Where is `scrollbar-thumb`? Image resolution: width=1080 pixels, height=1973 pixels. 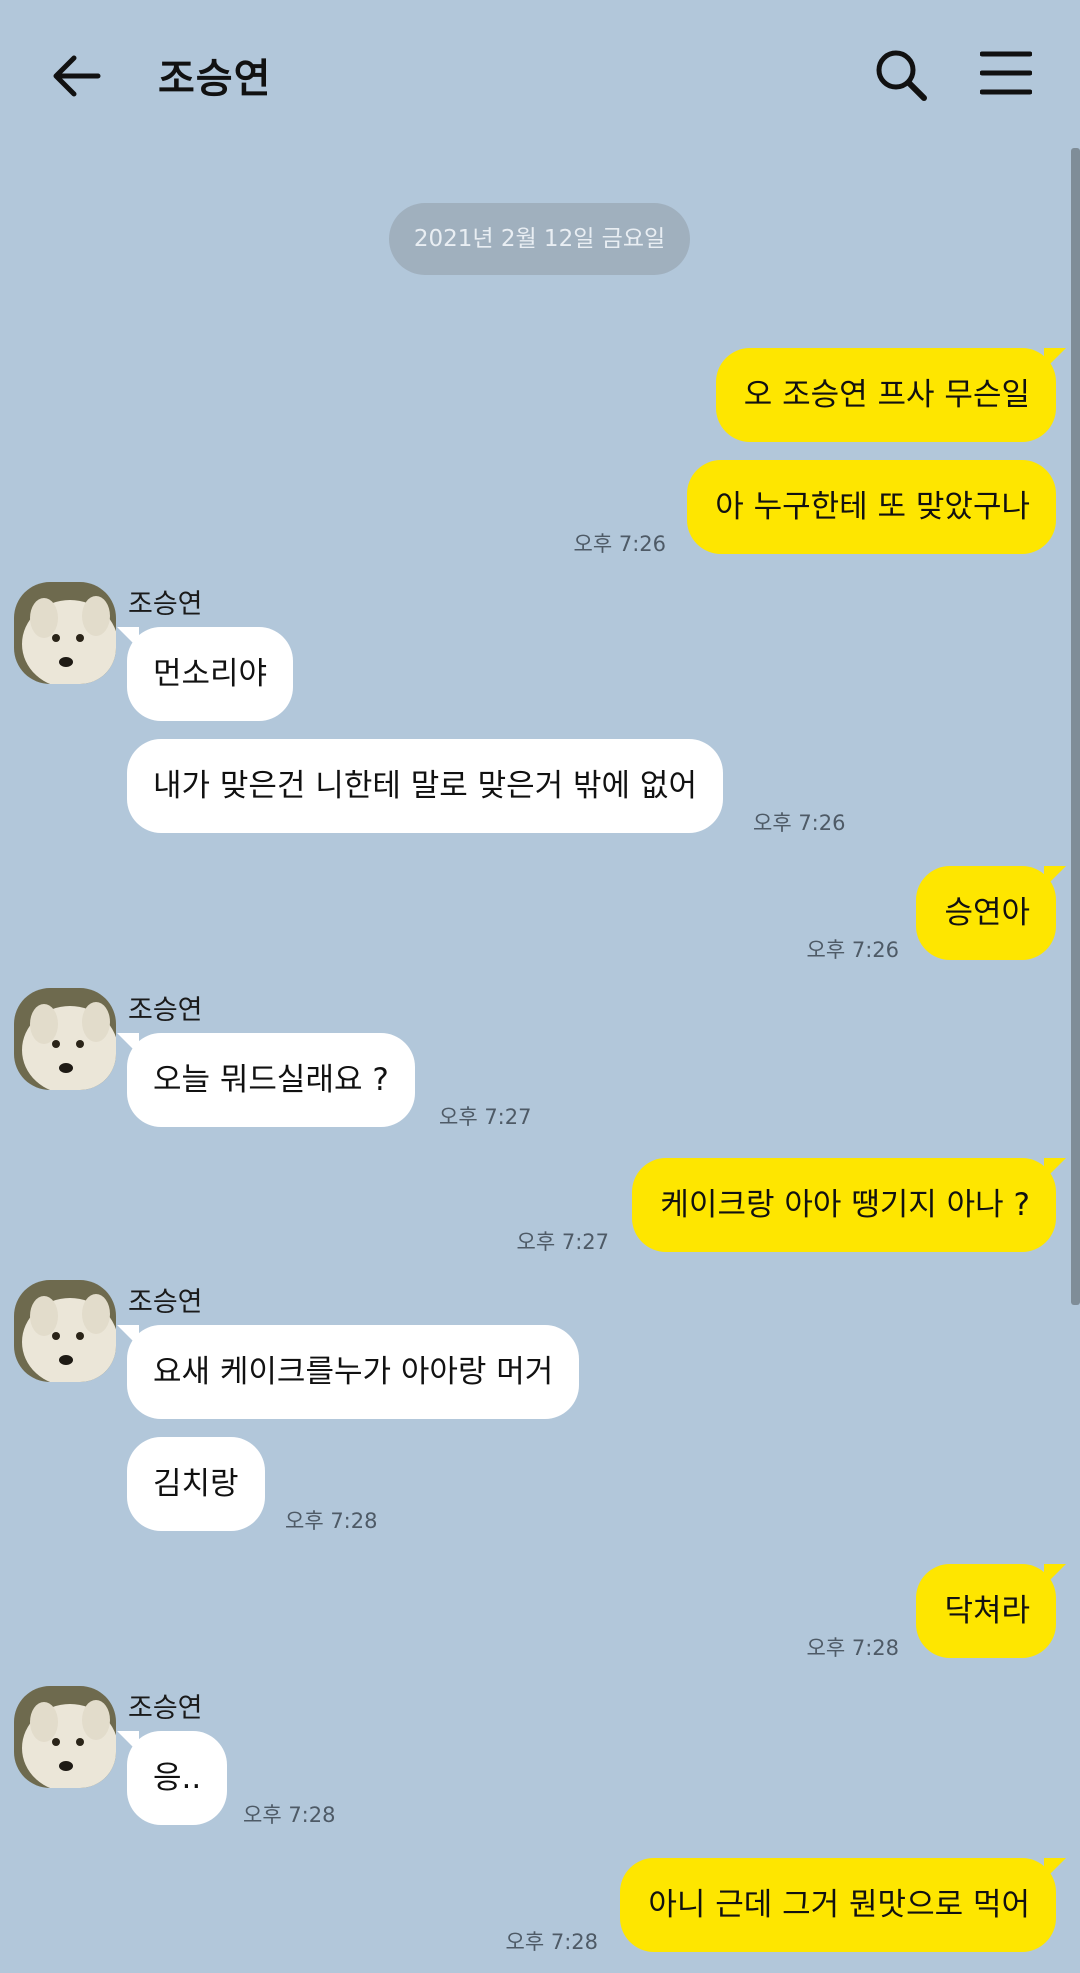 scrollbar-thumb is located at coordinates (1075, 726).